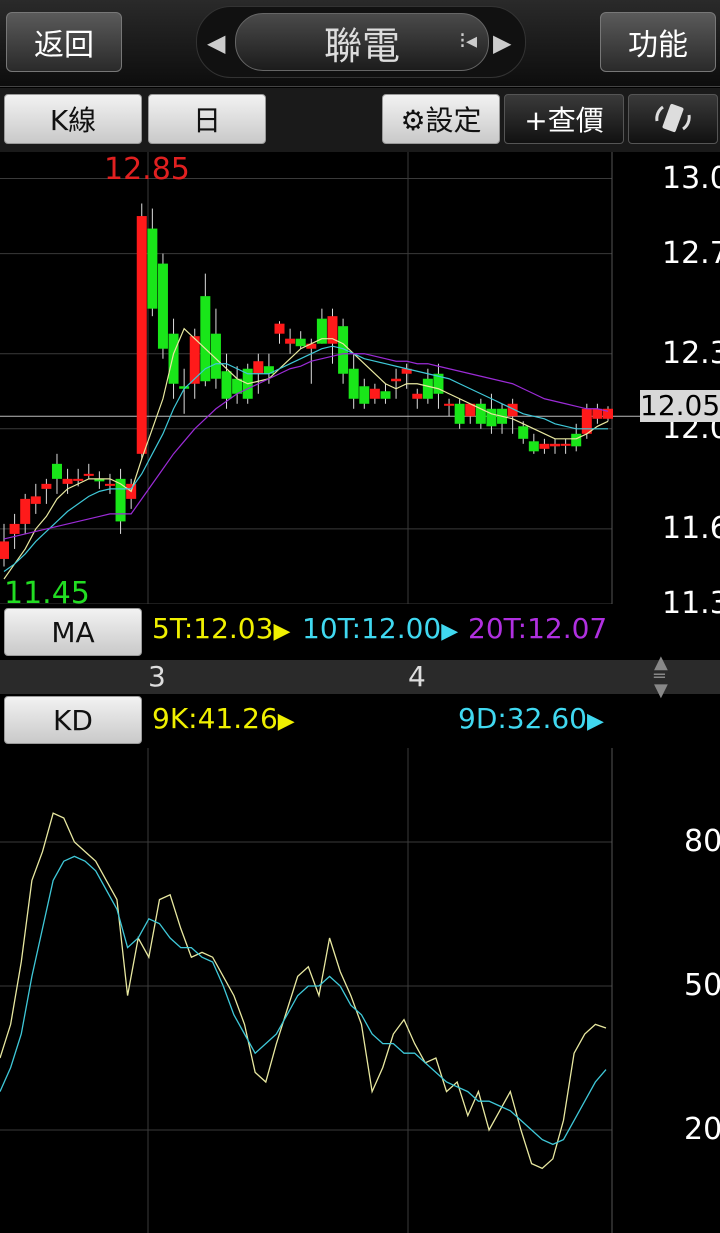 Image resolution: width=720 pixels, height=1233 pixels. What do you see at coordinates (702, 841) in the screenshot?
I see `kd-tick-label: 80` at bounding box center [702, 841].